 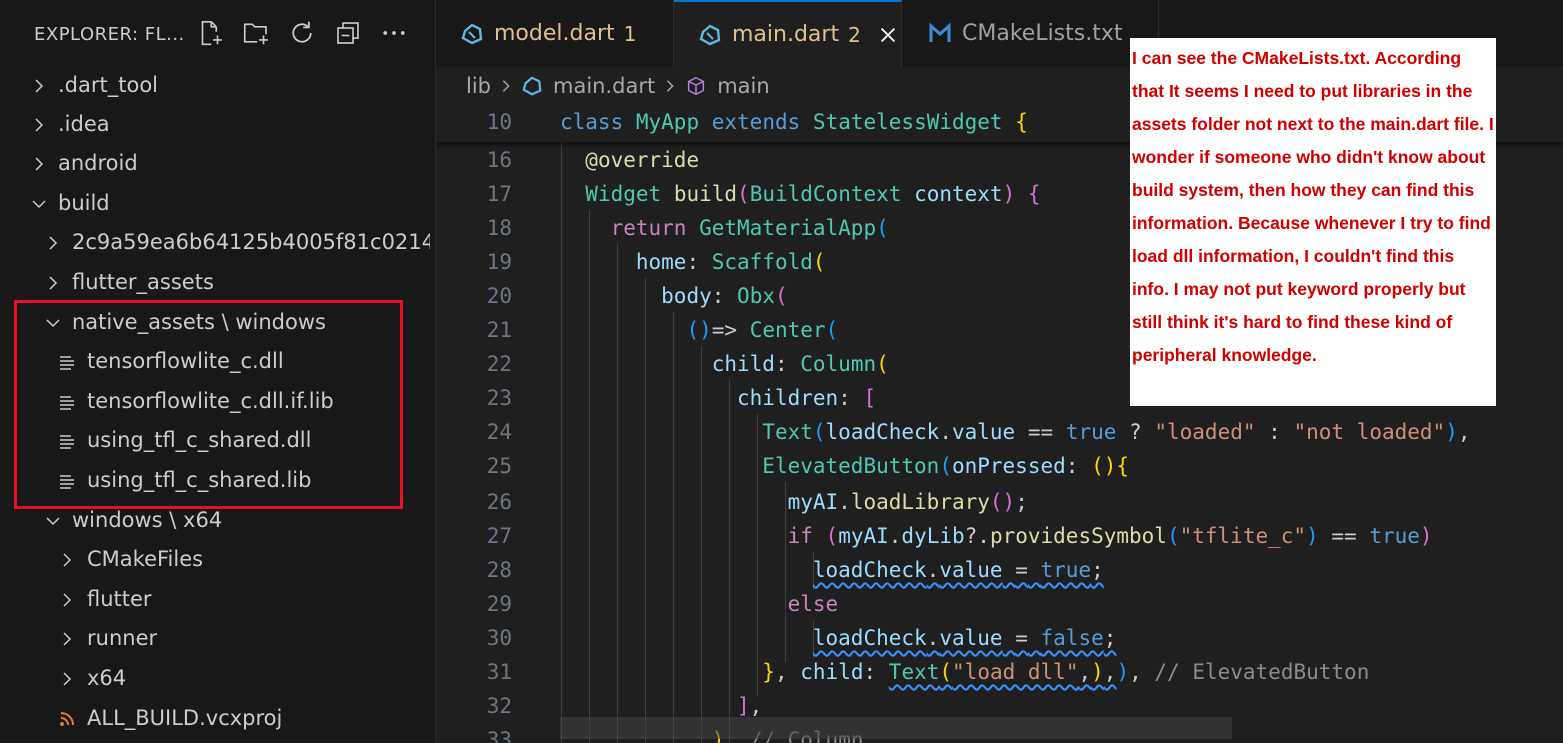 What do you see at coordinates (499, 296) in the screenshot?
I see `line-number: 20` at bounding box center [499, 296].